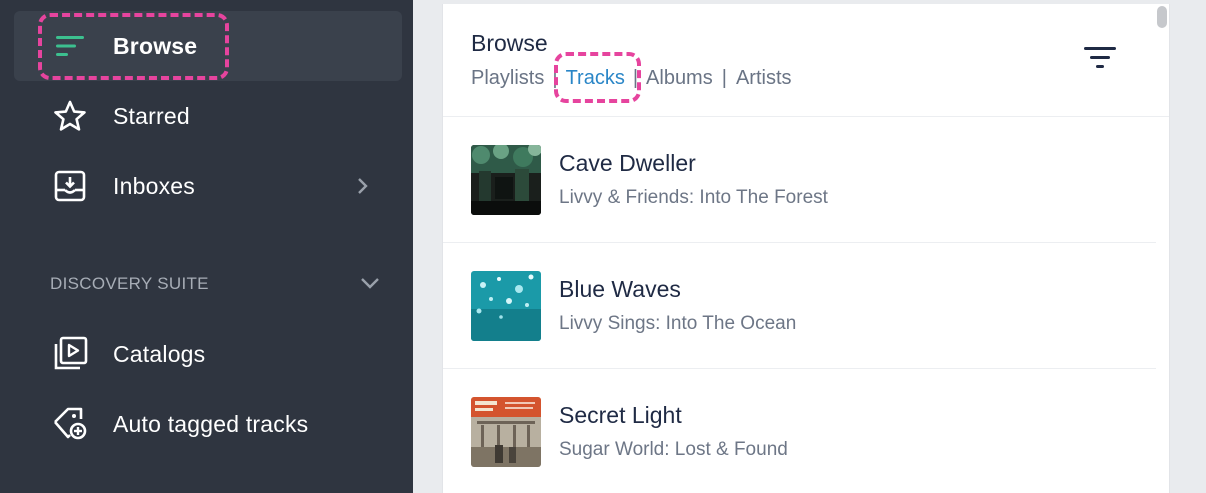 This screenshot has width=1206, height=493. What do you see at coordinates (799, 431) in the screenshot?
I see `track-row: Secret Light Sugar World: Lost & Found` at bounding box center [799, 431].